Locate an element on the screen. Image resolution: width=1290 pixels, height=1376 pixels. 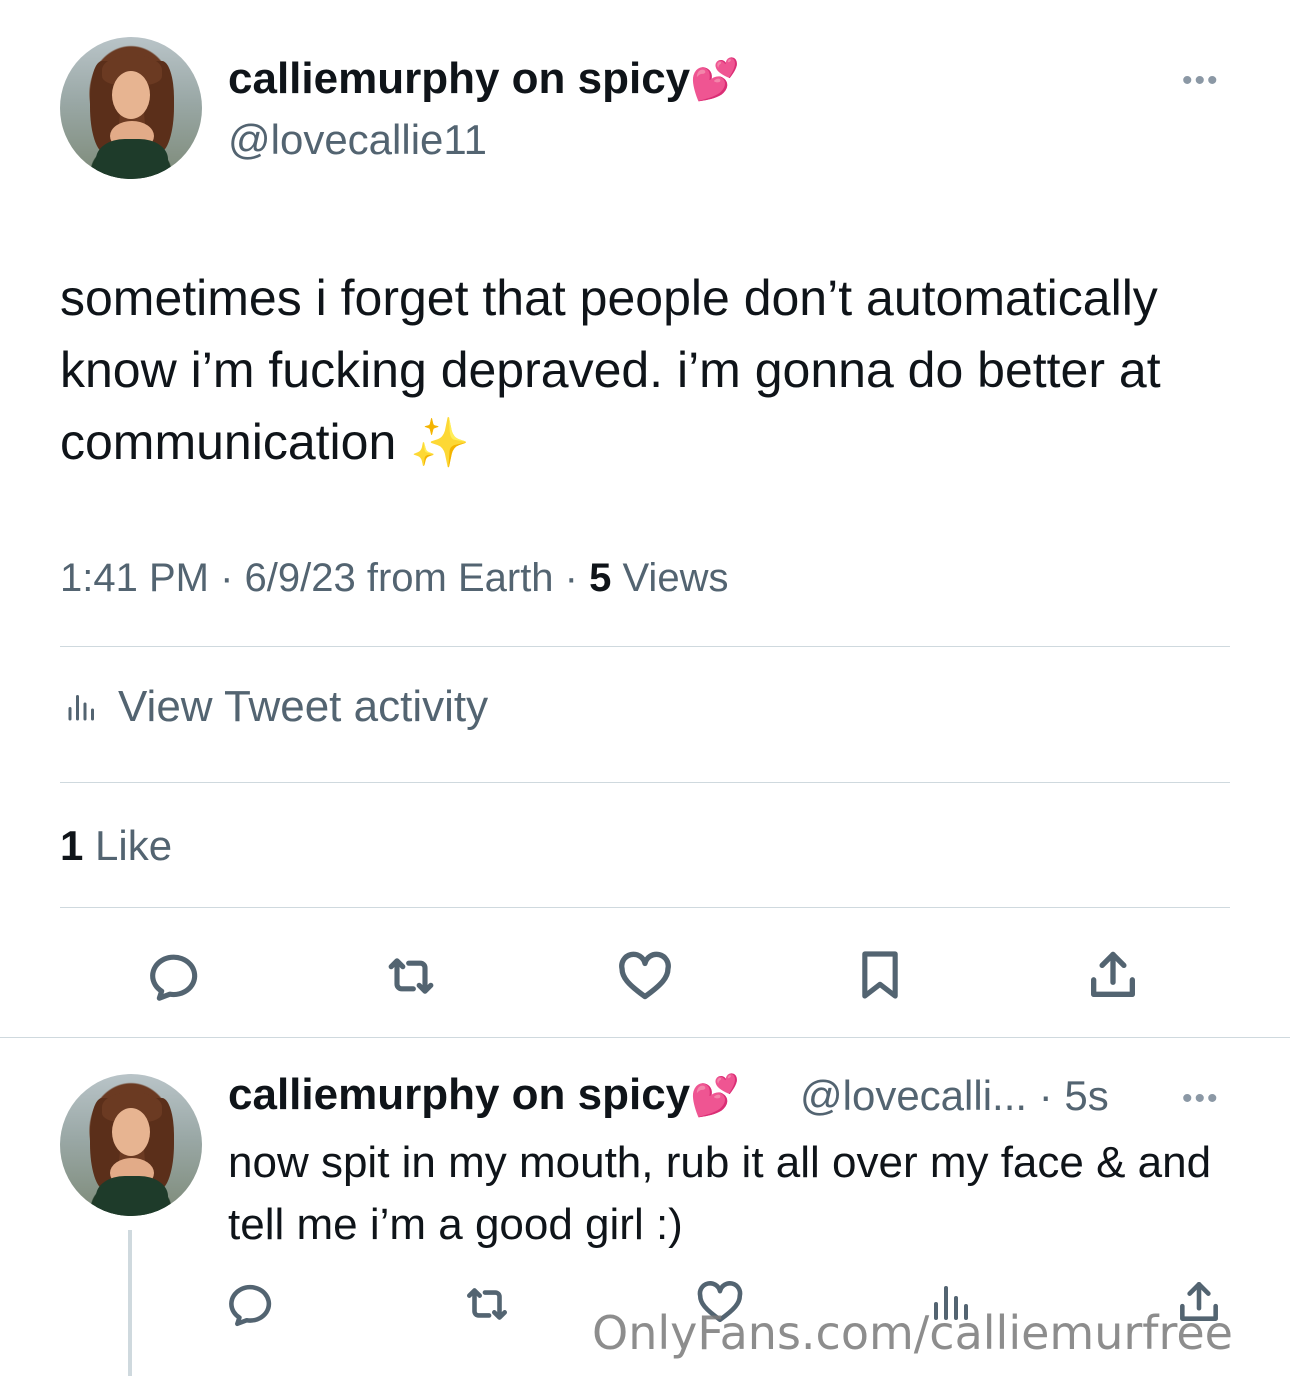
retweet-button is located at coordinates (411, 976).